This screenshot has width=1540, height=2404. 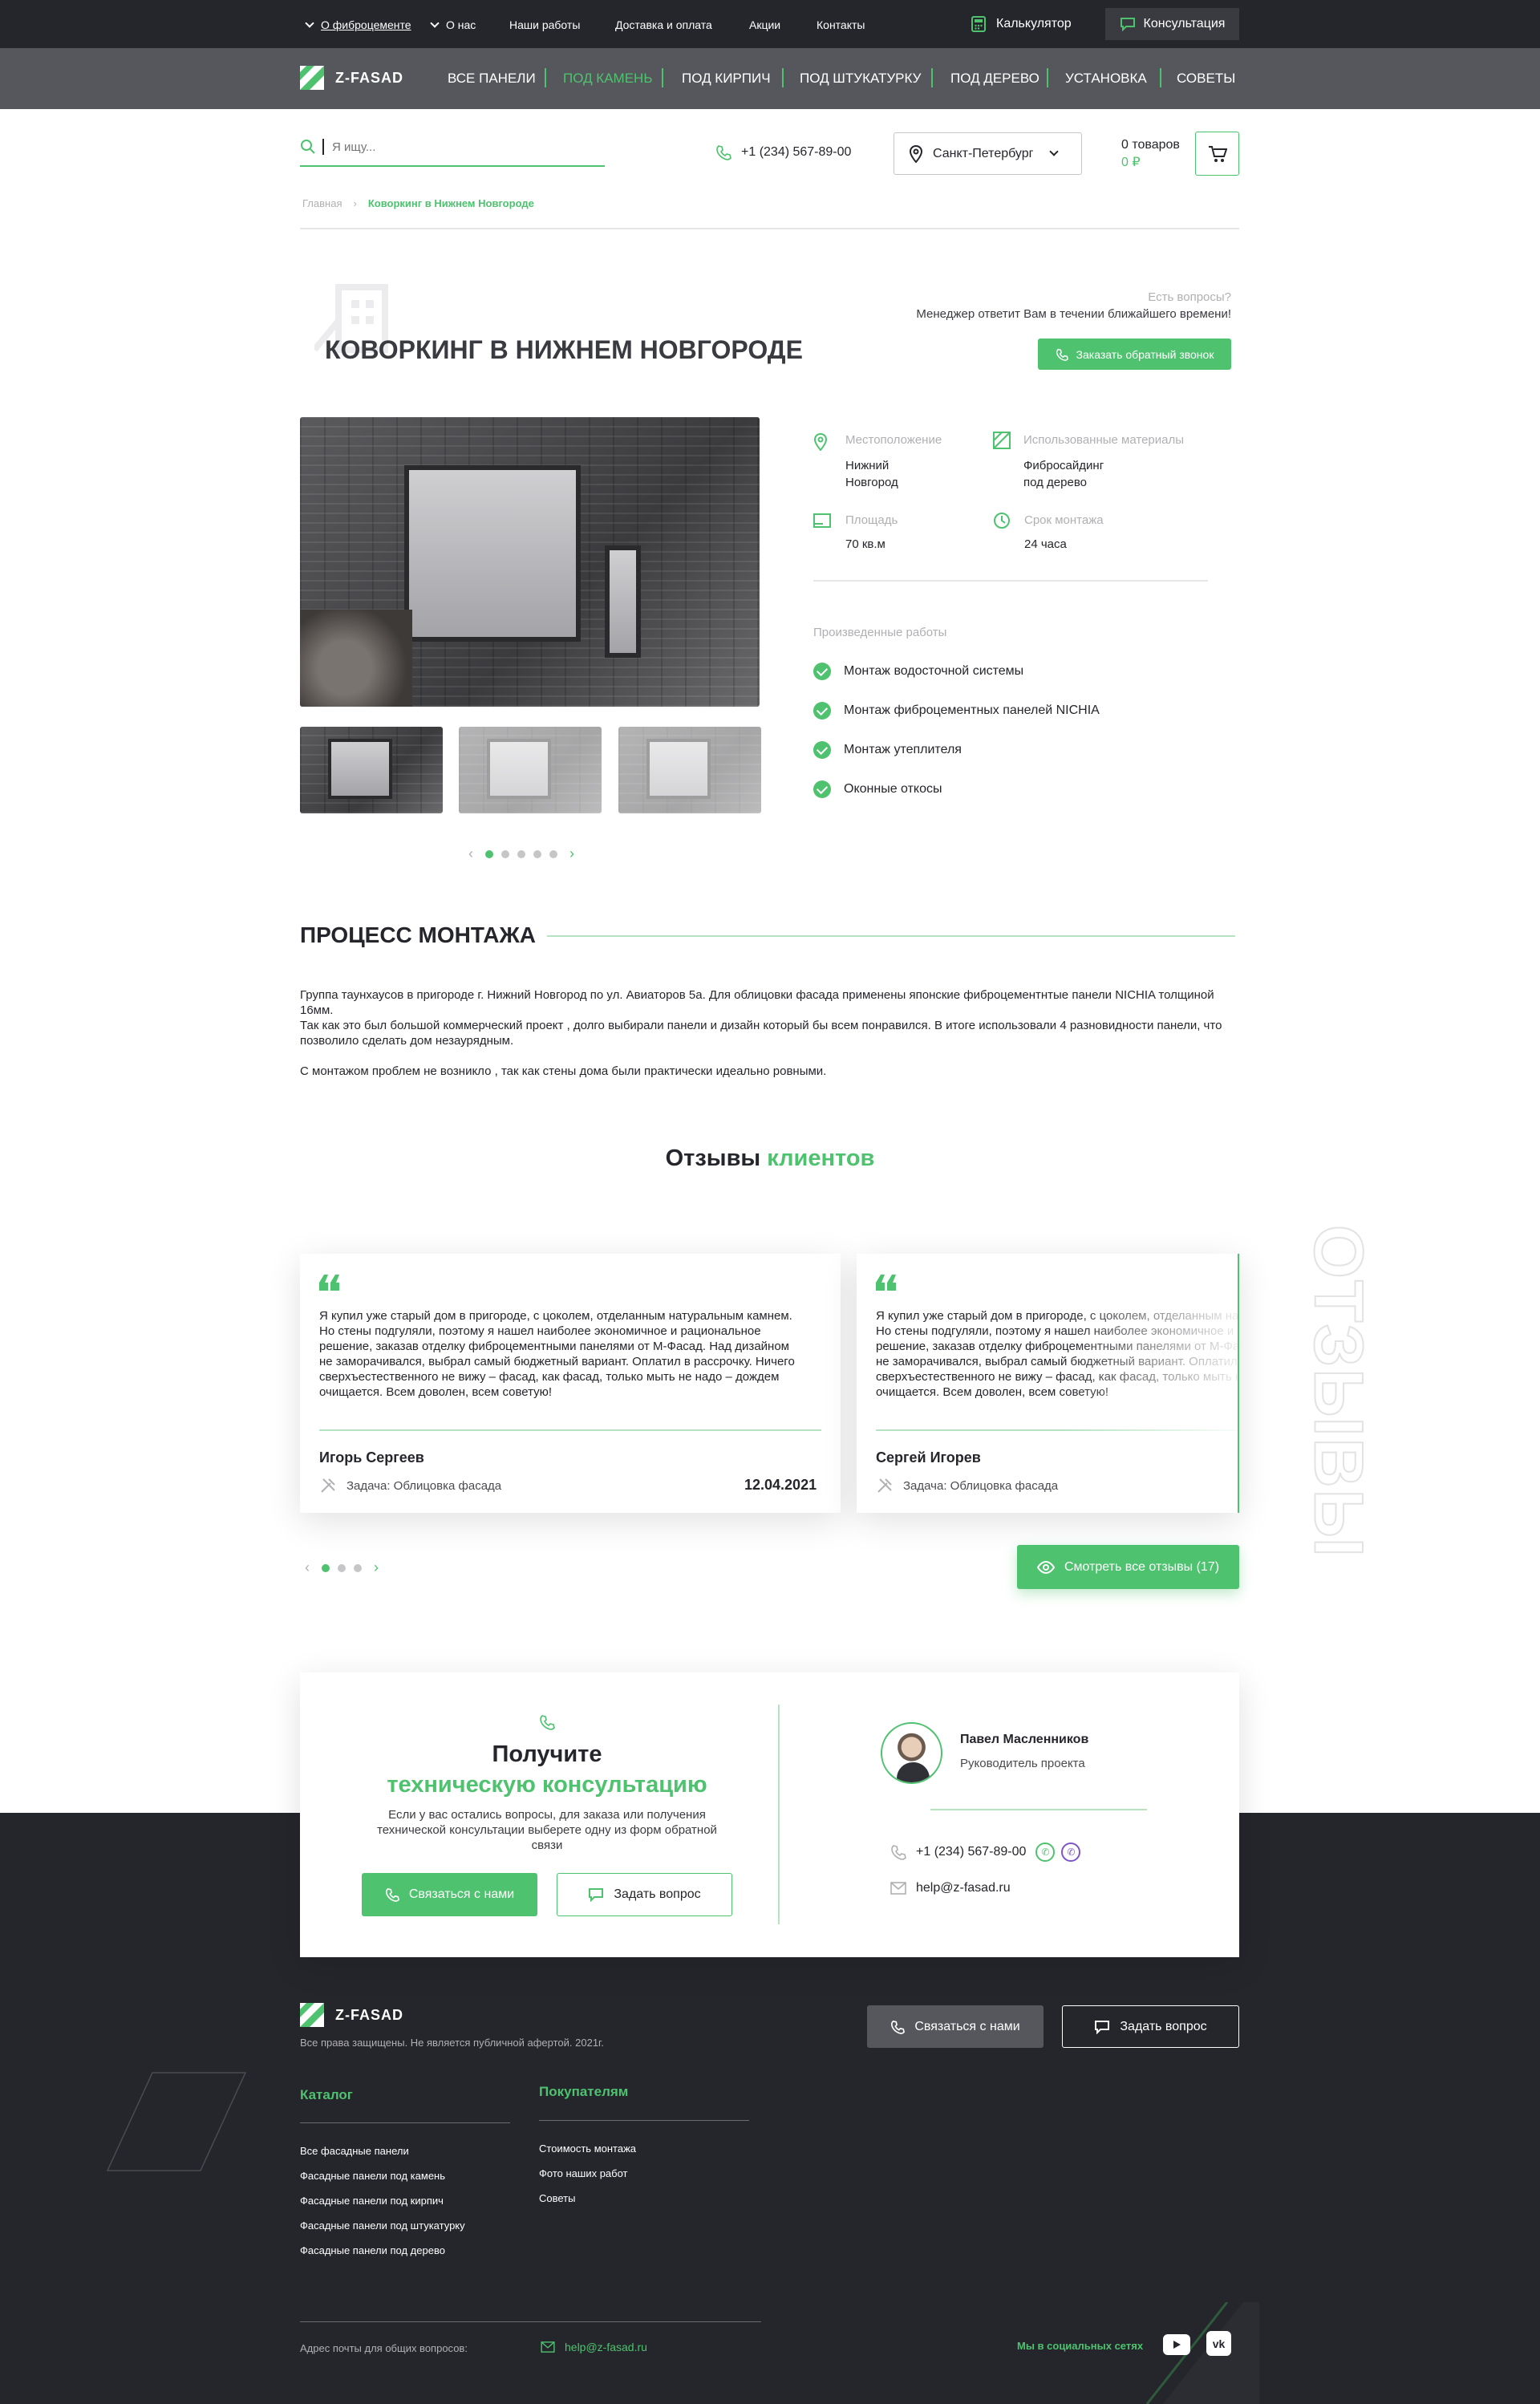 What do you see at coordinates (860, 79) in the screenshot?
I see `nav-plaster: ПОД ШТУКАТУРКУ` at bounding box center [860, 79].